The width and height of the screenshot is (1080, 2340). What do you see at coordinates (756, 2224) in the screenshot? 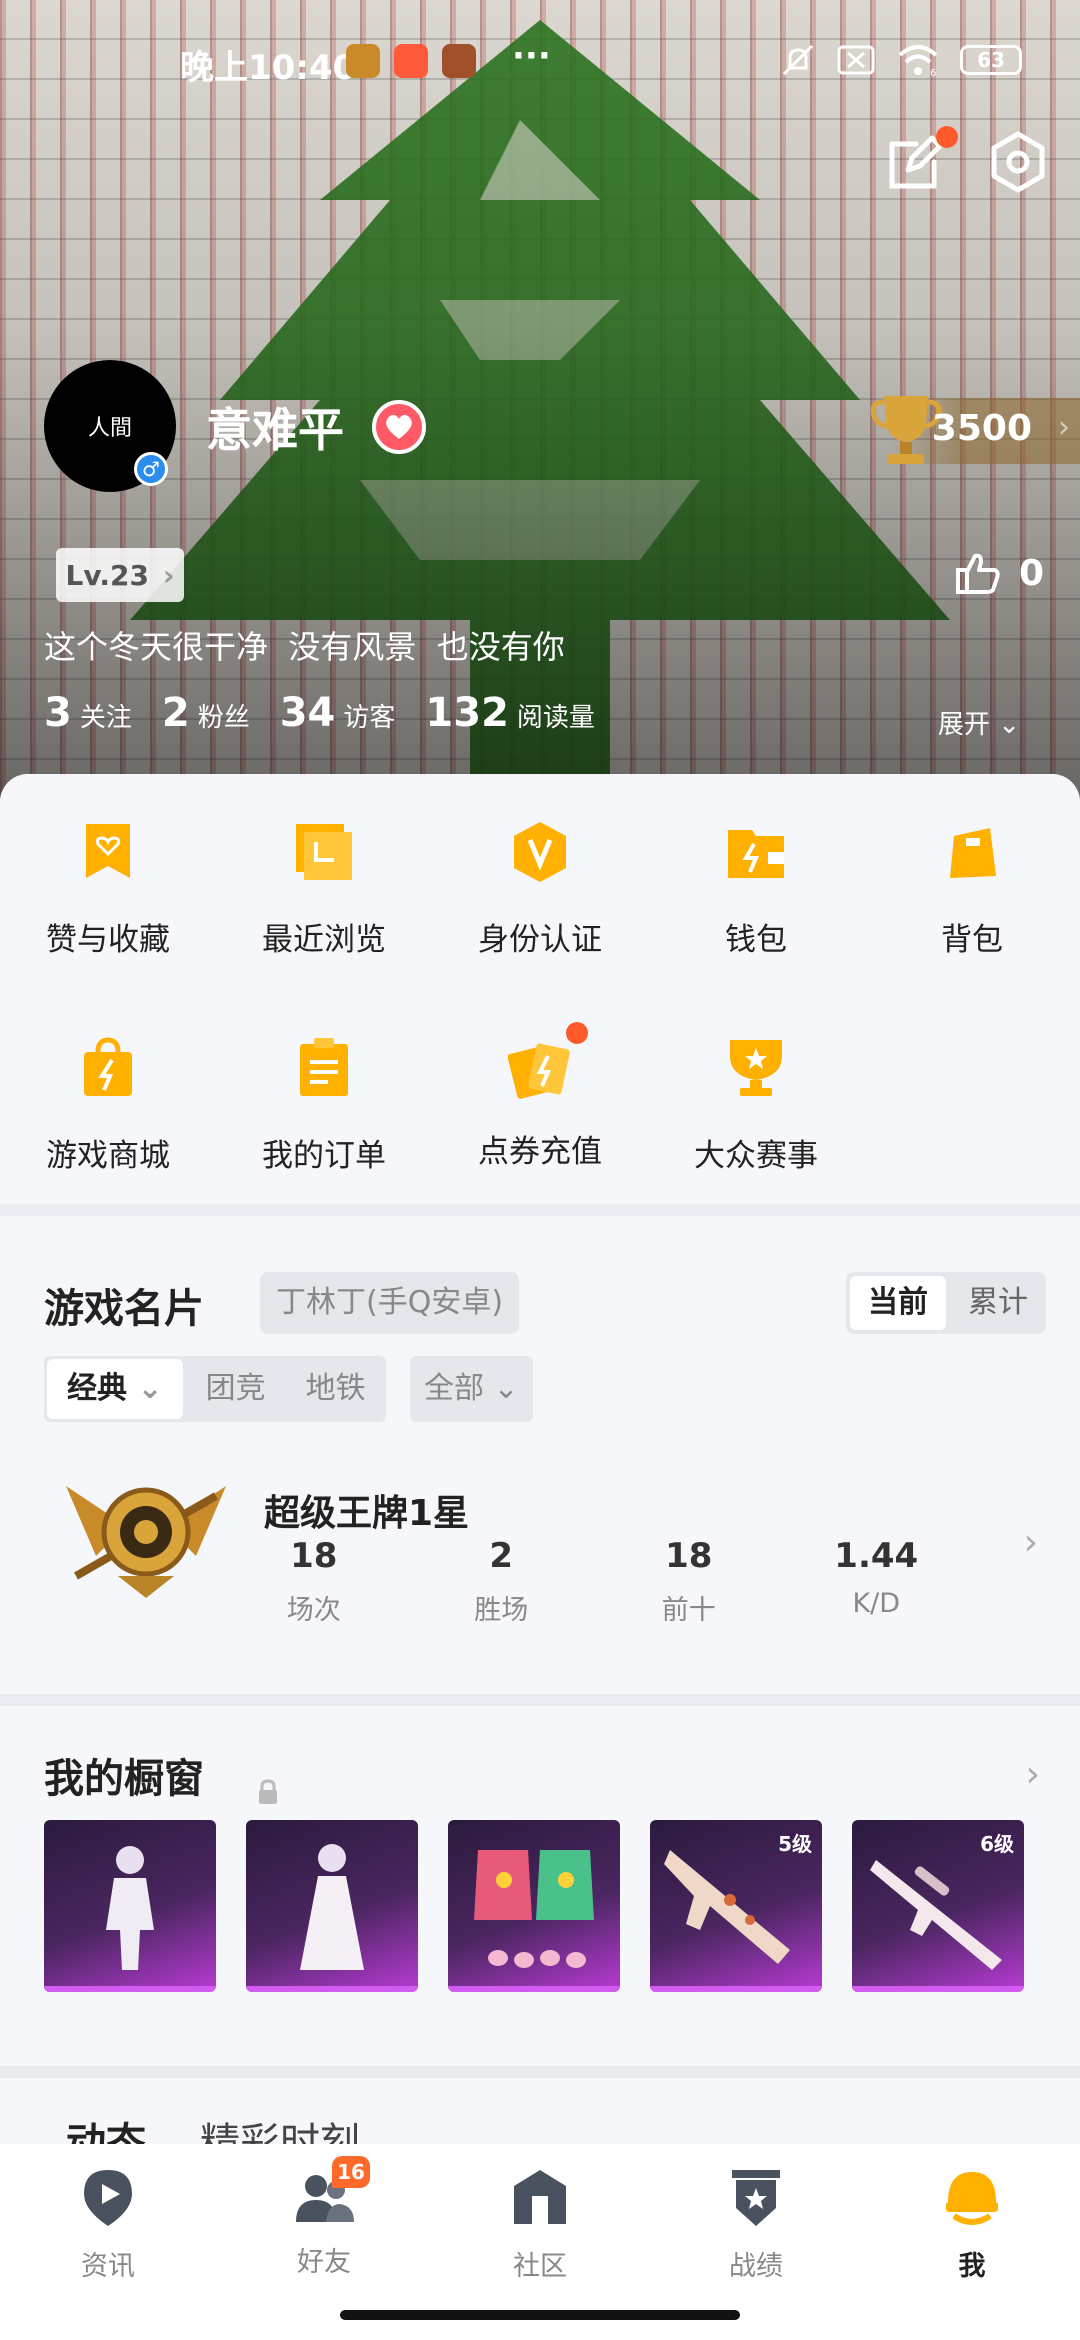
I see `nav-records: 战绩` at bounding box center [756, 2224].